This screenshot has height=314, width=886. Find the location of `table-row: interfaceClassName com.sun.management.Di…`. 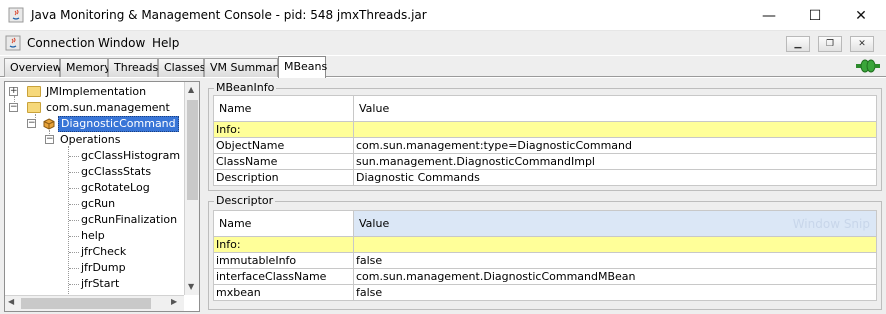

table-row: interfaceClassName com.sun.management.Di… is located at coordinates (545, 276).